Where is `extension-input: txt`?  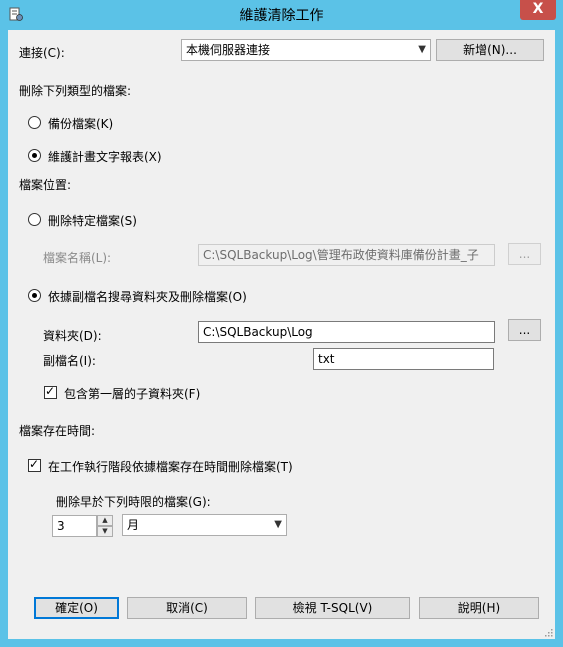 extension-input: txt is located at coordinates (403, 359).